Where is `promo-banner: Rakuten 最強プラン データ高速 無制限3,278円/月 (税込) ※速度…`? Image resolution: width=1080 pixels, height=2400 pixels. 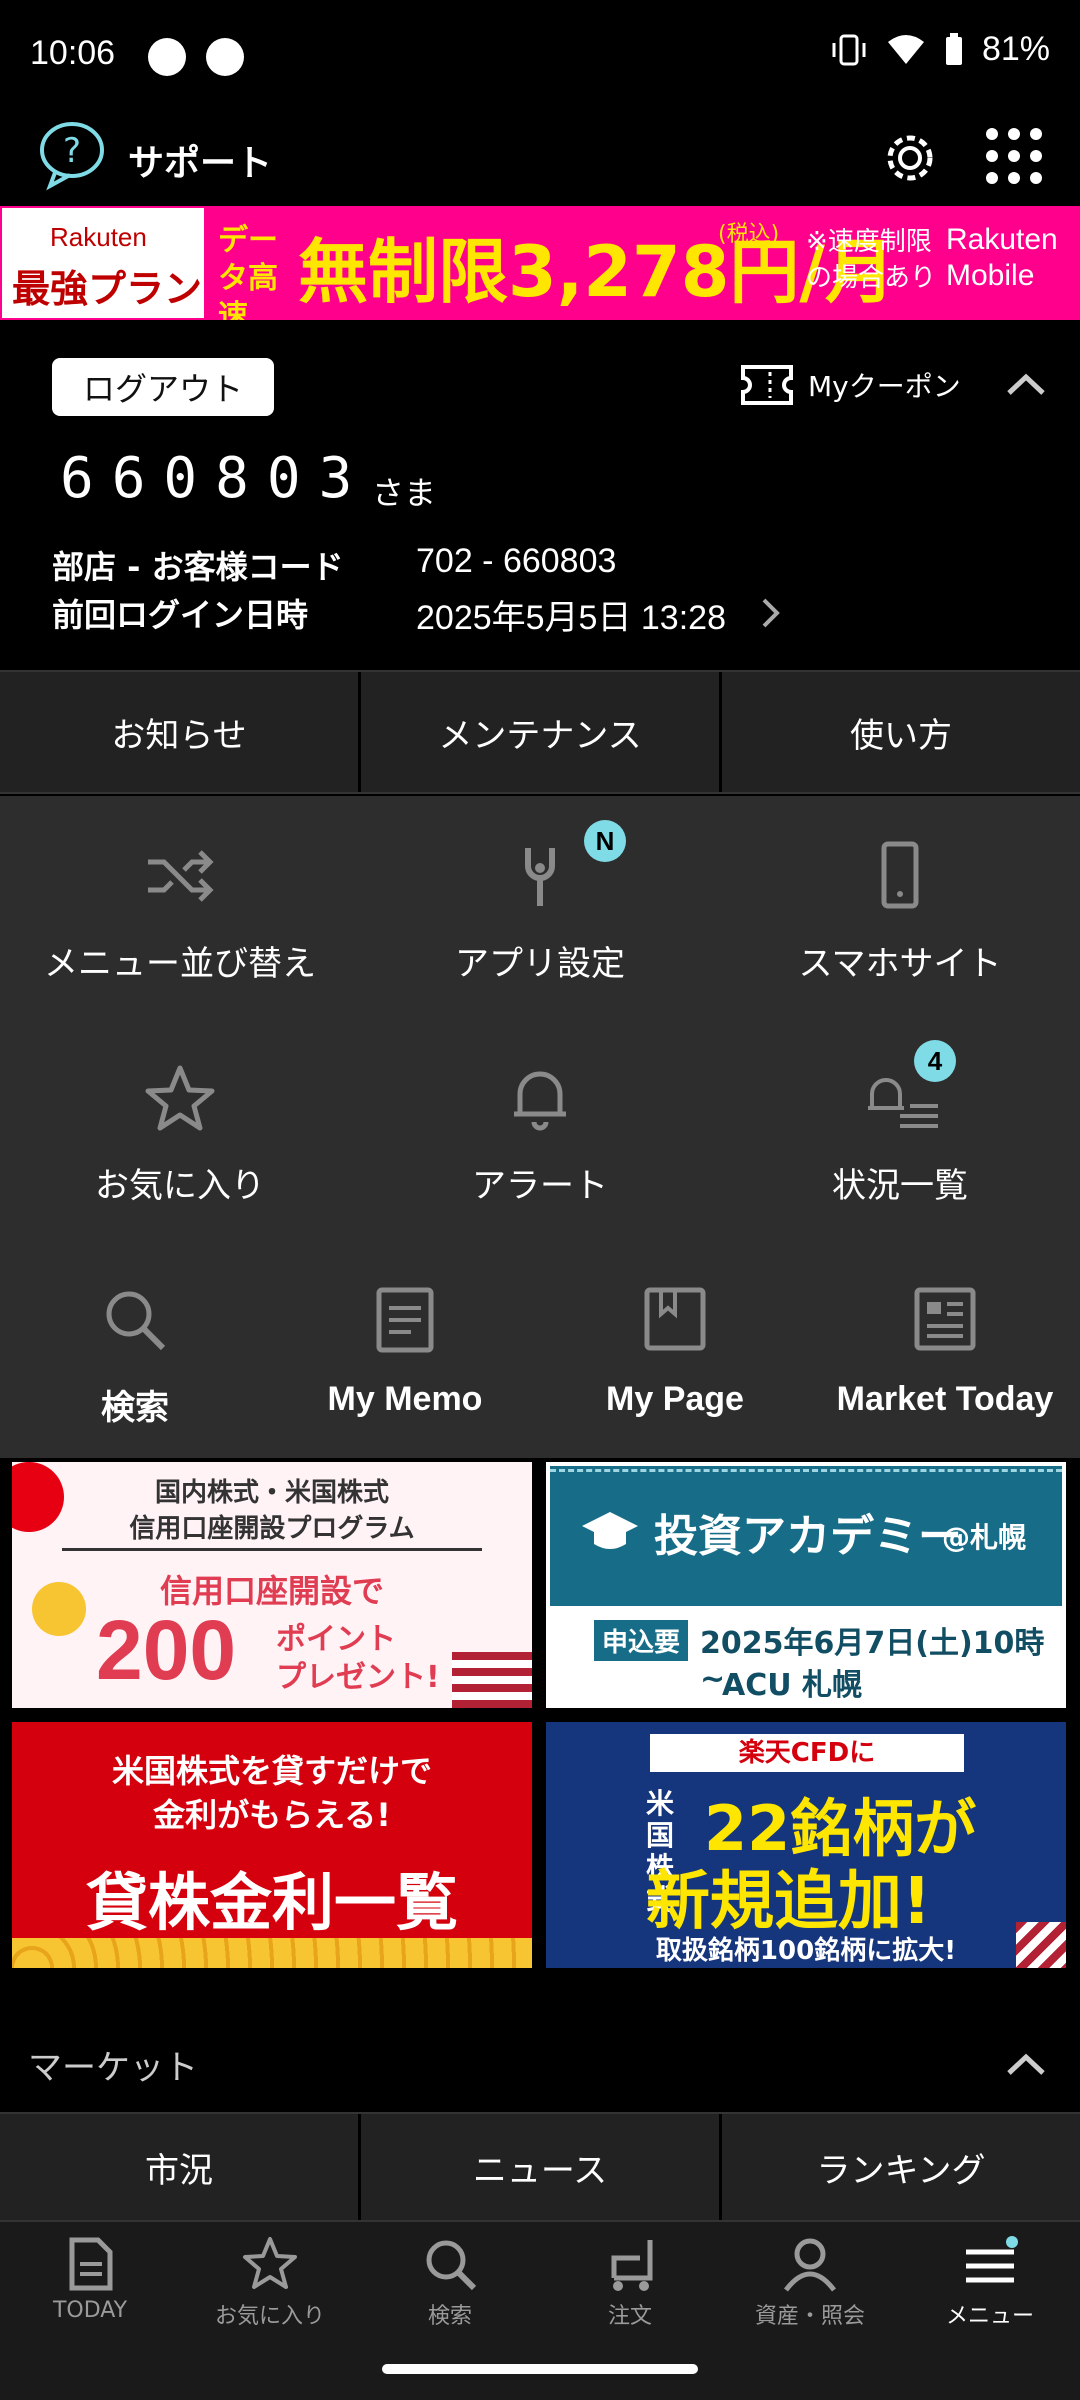
promo-banner: Rakuten 最強プラン データ高速 無制限3,278円/月 (税込) ※速度… is located at coordinates (540, 263).